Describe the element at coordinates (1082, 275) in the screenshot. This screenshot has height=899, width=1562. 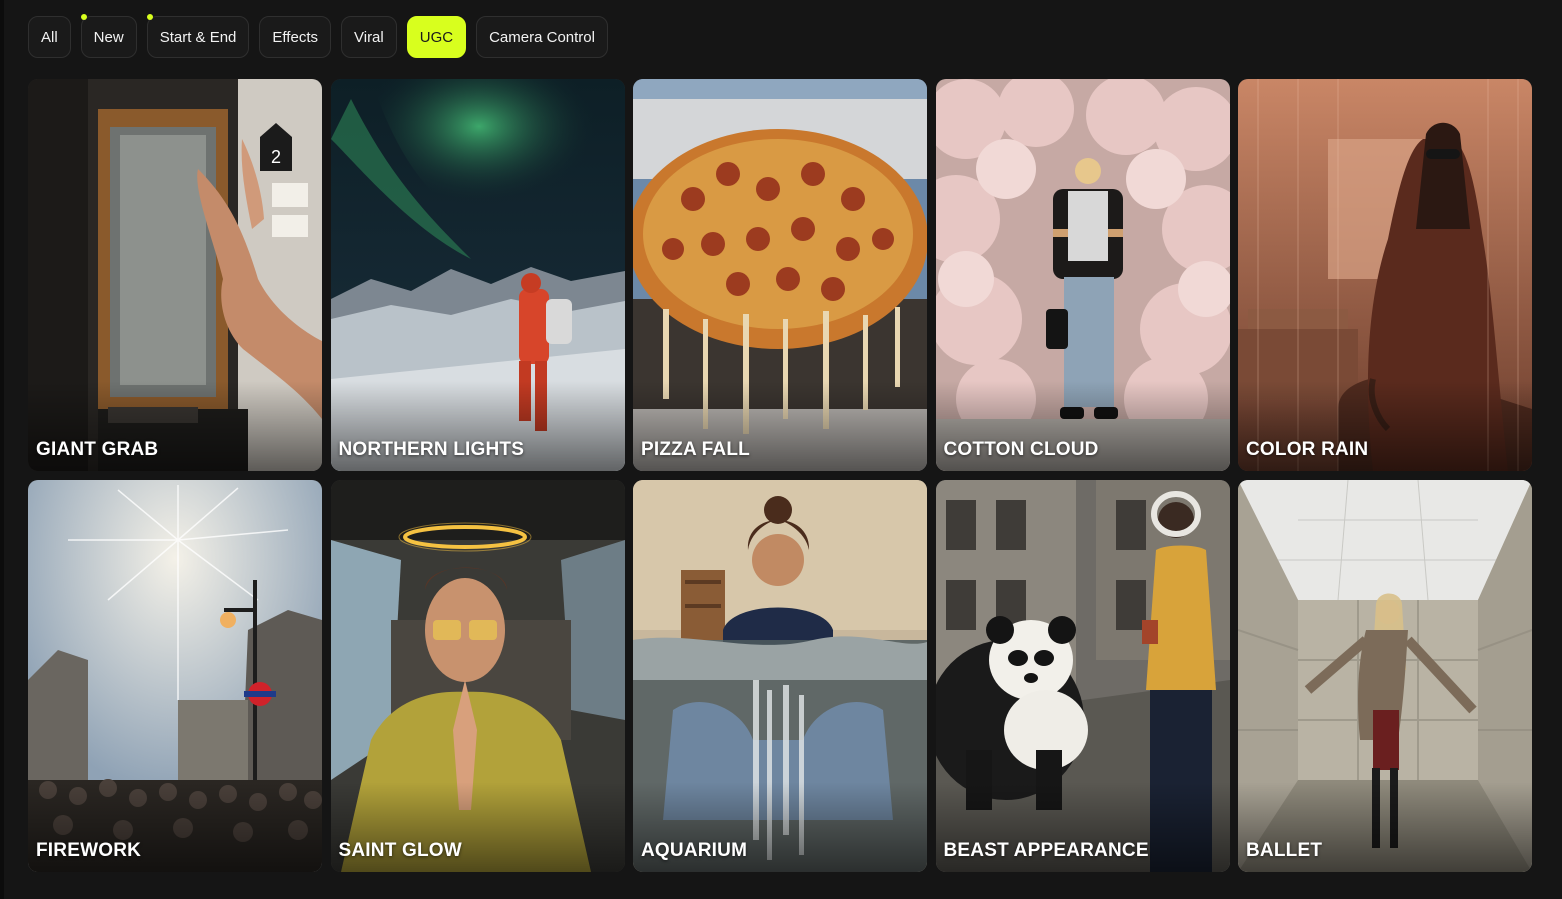
I see `effect-card-cotton-cloud: COTTON CLOUD` at that location.